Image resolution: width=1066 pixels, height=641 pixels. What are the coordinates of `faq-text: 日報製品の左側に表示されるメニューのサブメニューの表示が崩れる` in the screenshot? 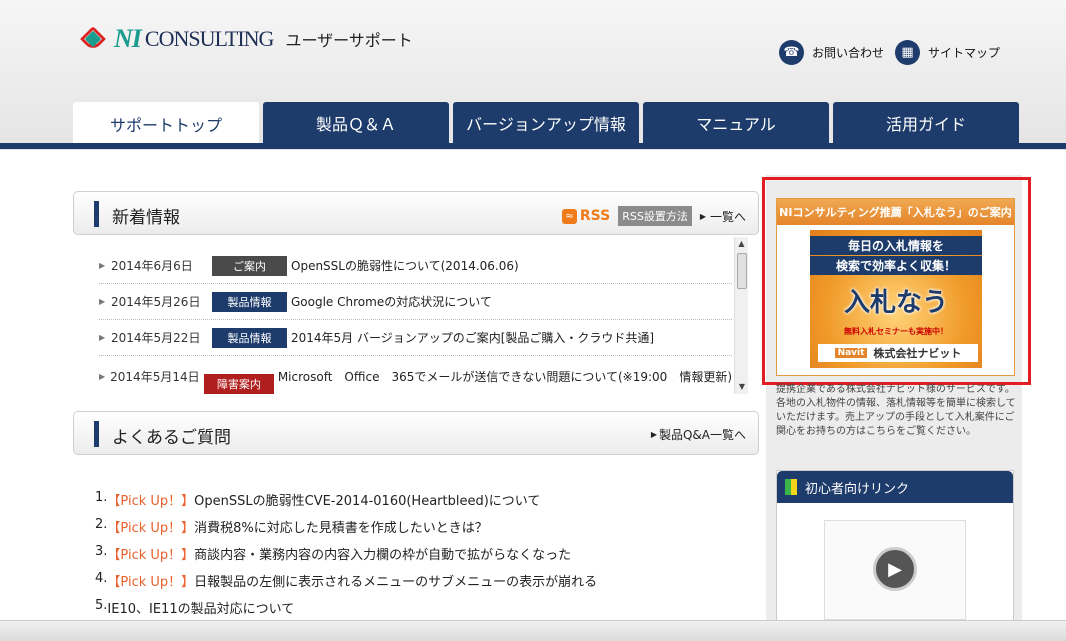 It's located at (395, 584).